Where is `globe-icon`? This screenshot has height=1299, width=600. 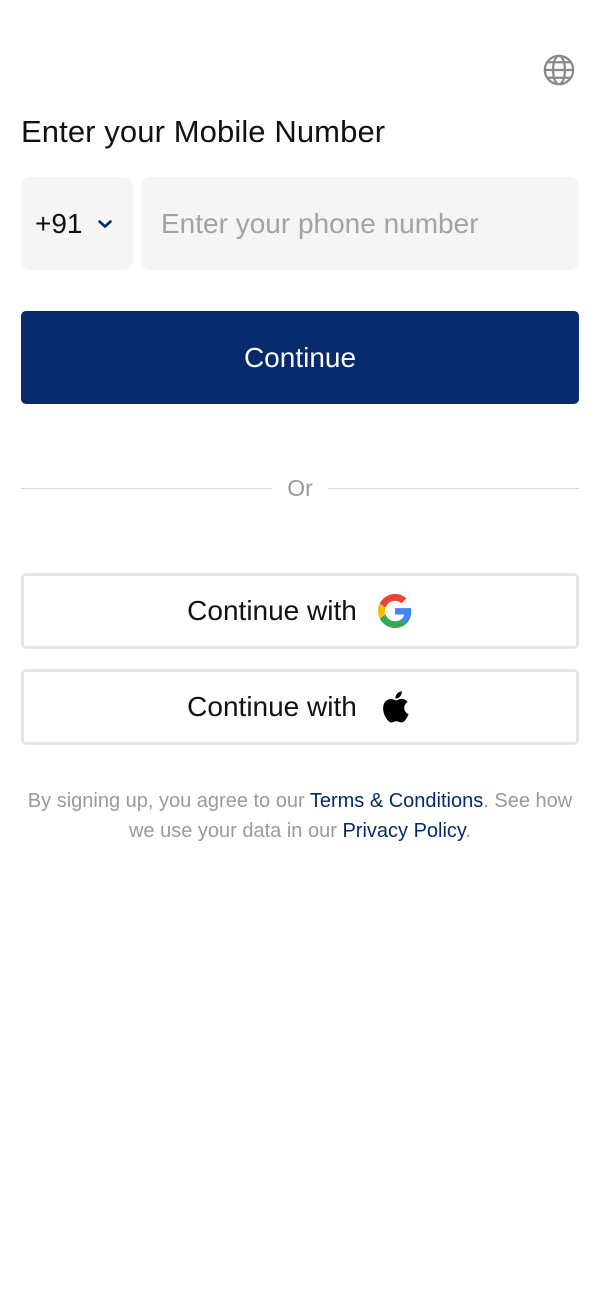 globe-icon is located at coordinates (559, 70).